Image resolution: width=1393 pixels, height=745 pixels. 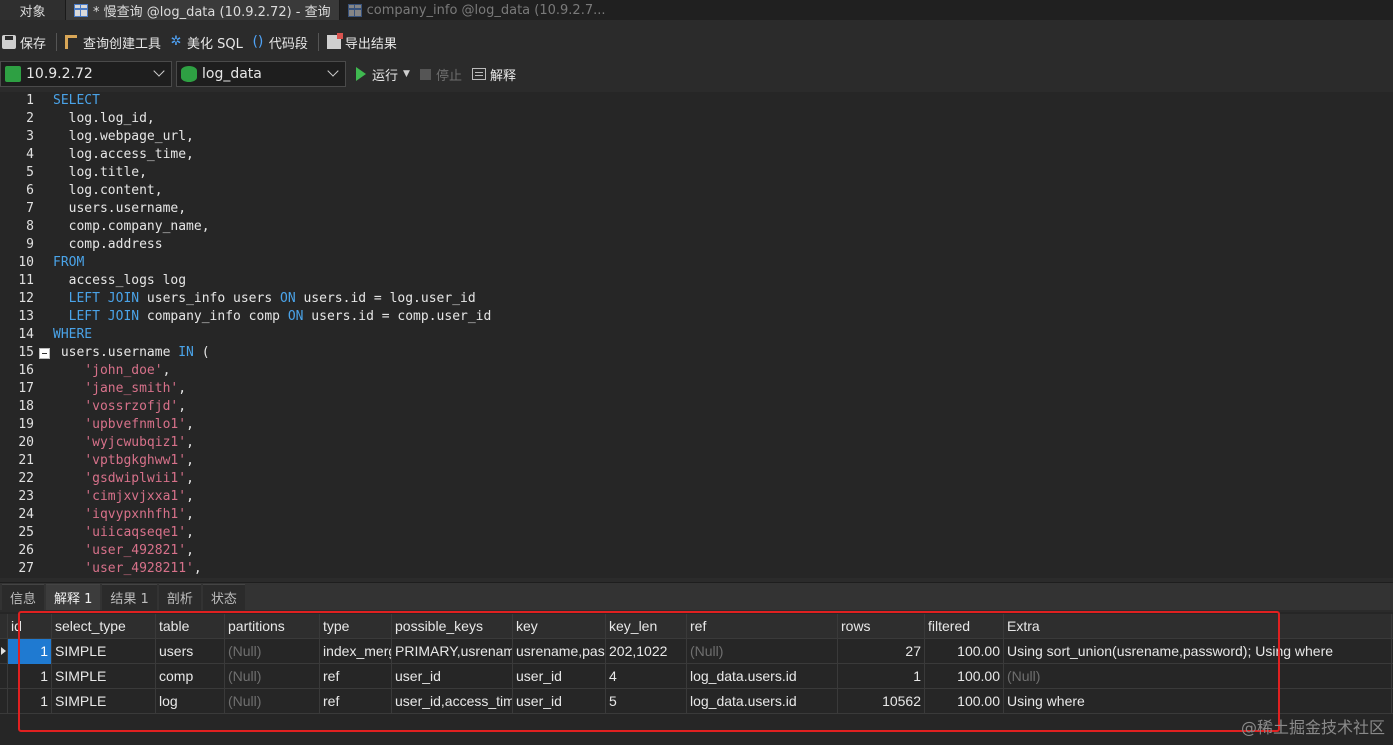 I want to click on column-header-id: id, so click(x=30, y=626).